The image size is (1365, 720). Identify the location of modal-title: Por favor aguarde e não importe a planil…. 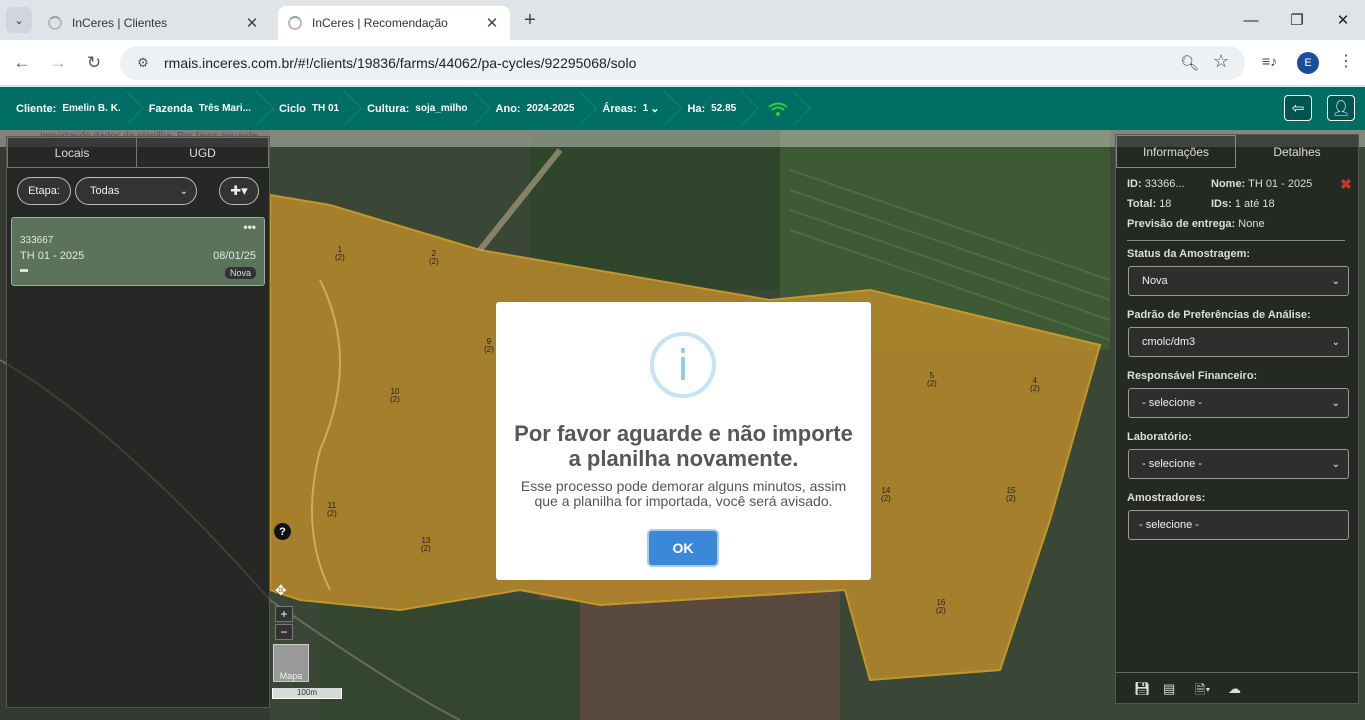
(683, 446).